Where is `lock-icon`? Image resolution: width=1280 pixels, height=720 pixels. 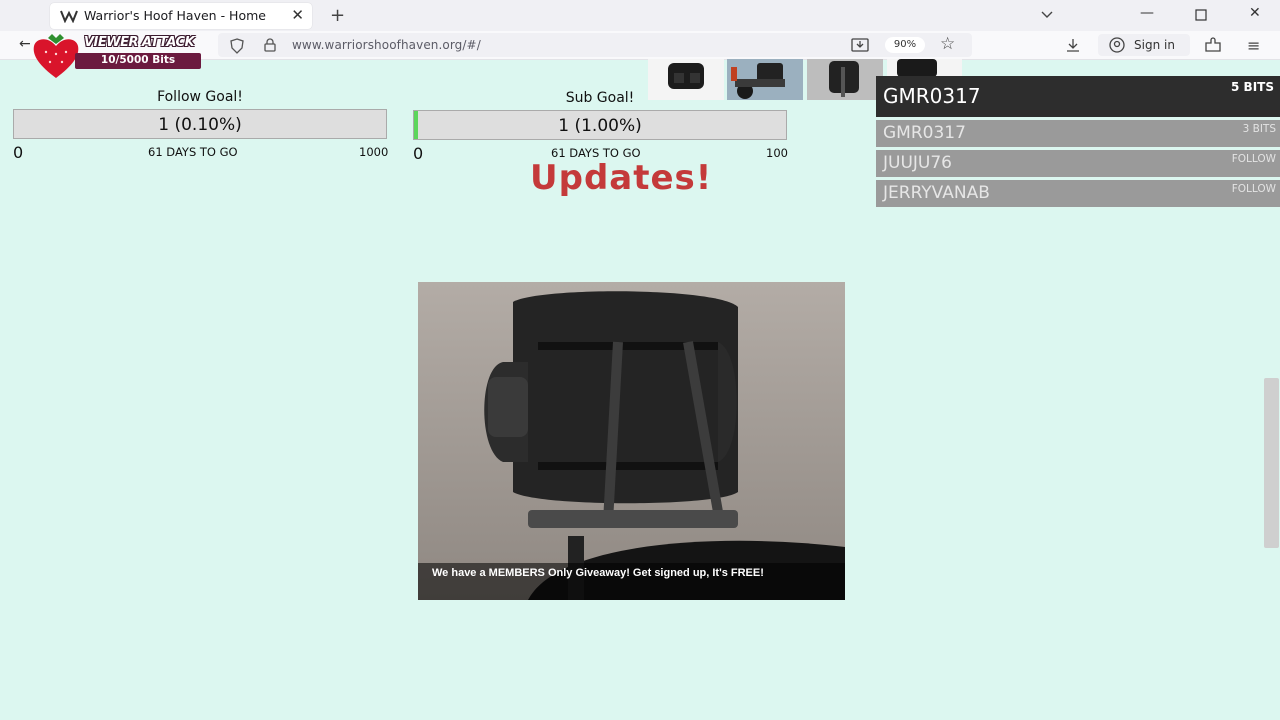 lock-icon is located at coordinates (270, 45).